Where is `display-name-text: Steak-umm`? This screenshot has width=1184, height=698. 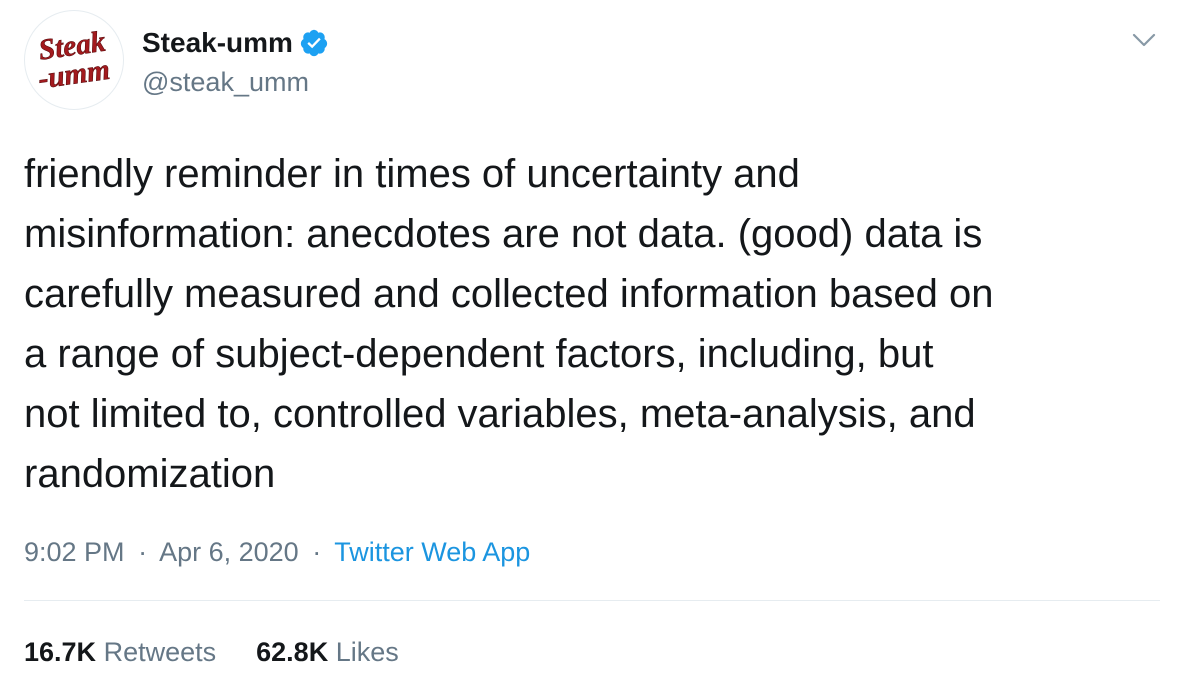
display-name-text: Steak-umm is located at coordinates (217, 43).